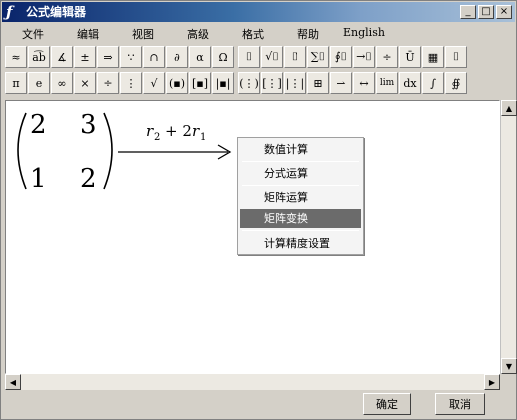  Describe the element at coordinates (223, 57) in the screenshot. I see `omega-symbol-button: Ω` at that location.